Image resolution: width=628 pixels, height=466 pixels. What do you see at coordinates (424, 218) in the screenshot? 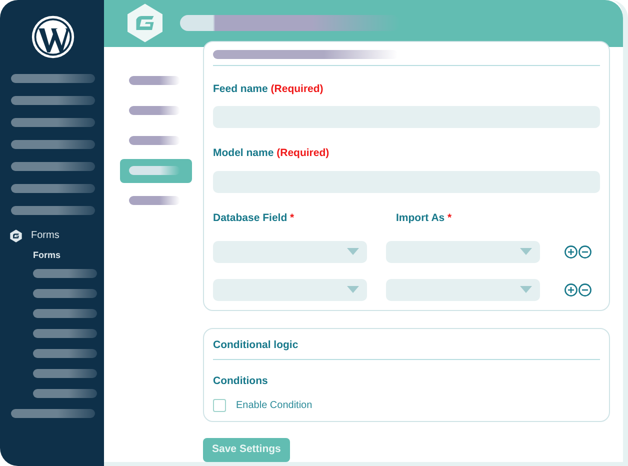
I see `column-label: Import As *` at bounding box center [424, 218].